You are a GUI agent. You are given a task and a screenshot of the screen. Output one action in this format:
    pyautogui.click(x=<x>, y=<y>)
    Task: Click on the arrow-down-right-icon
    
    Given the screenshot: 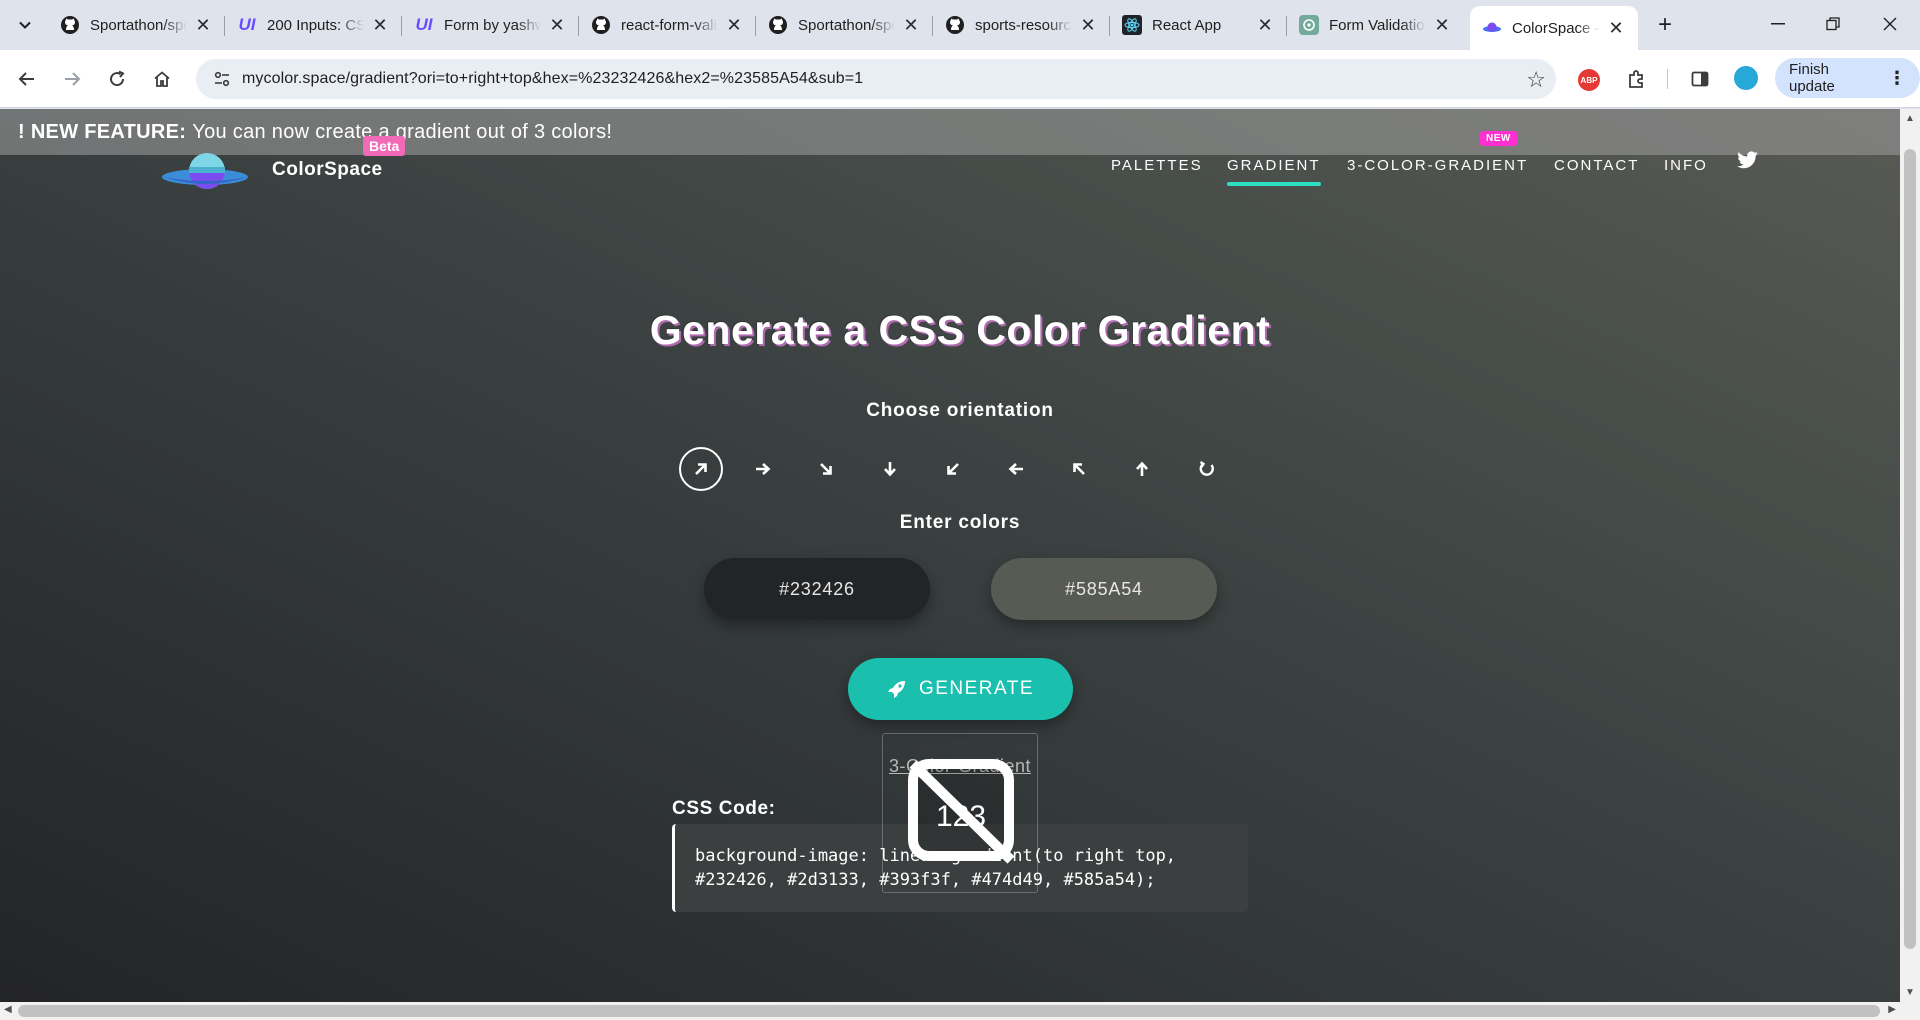 What is the action you would take?
    pyautogui.click(x=826, y=469)
    